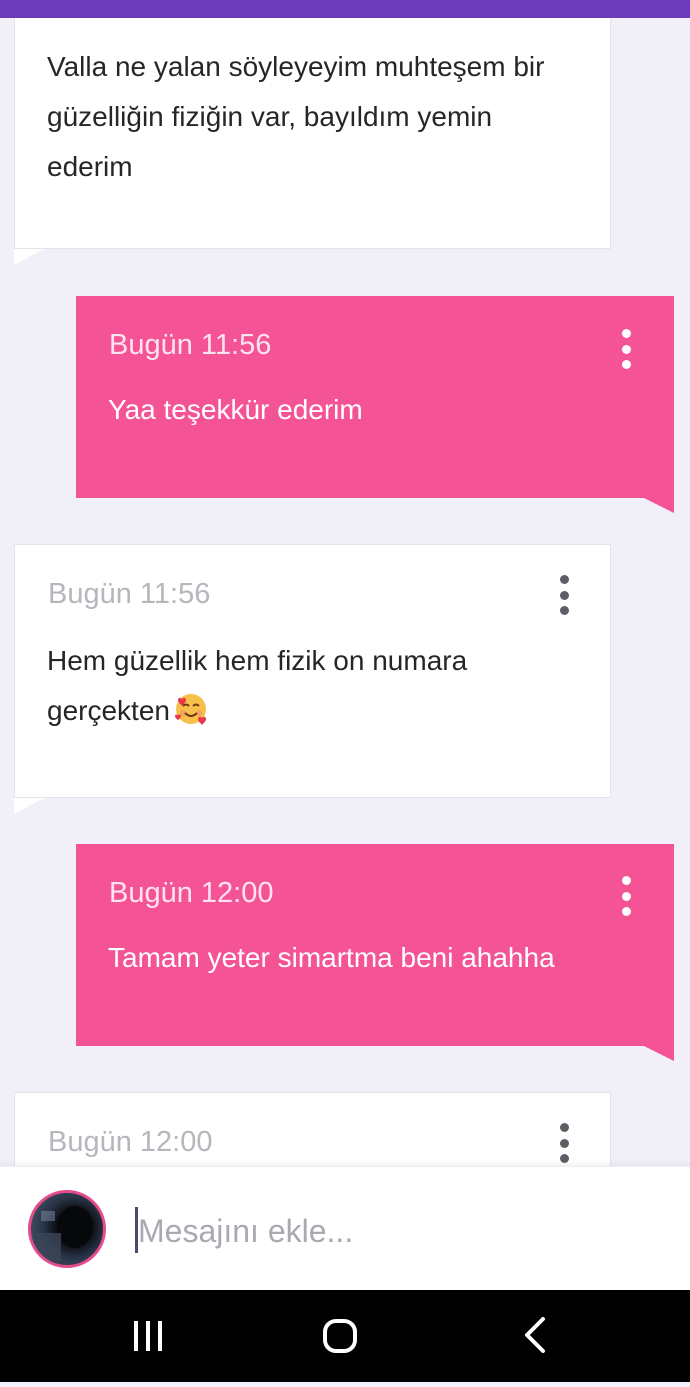 The image size is (690, 1387). What do you see at coordinates (312, 1129) in the screenshot?
I see `incoming-message: Bugün 12:00` at bounding box center [312, 1129].